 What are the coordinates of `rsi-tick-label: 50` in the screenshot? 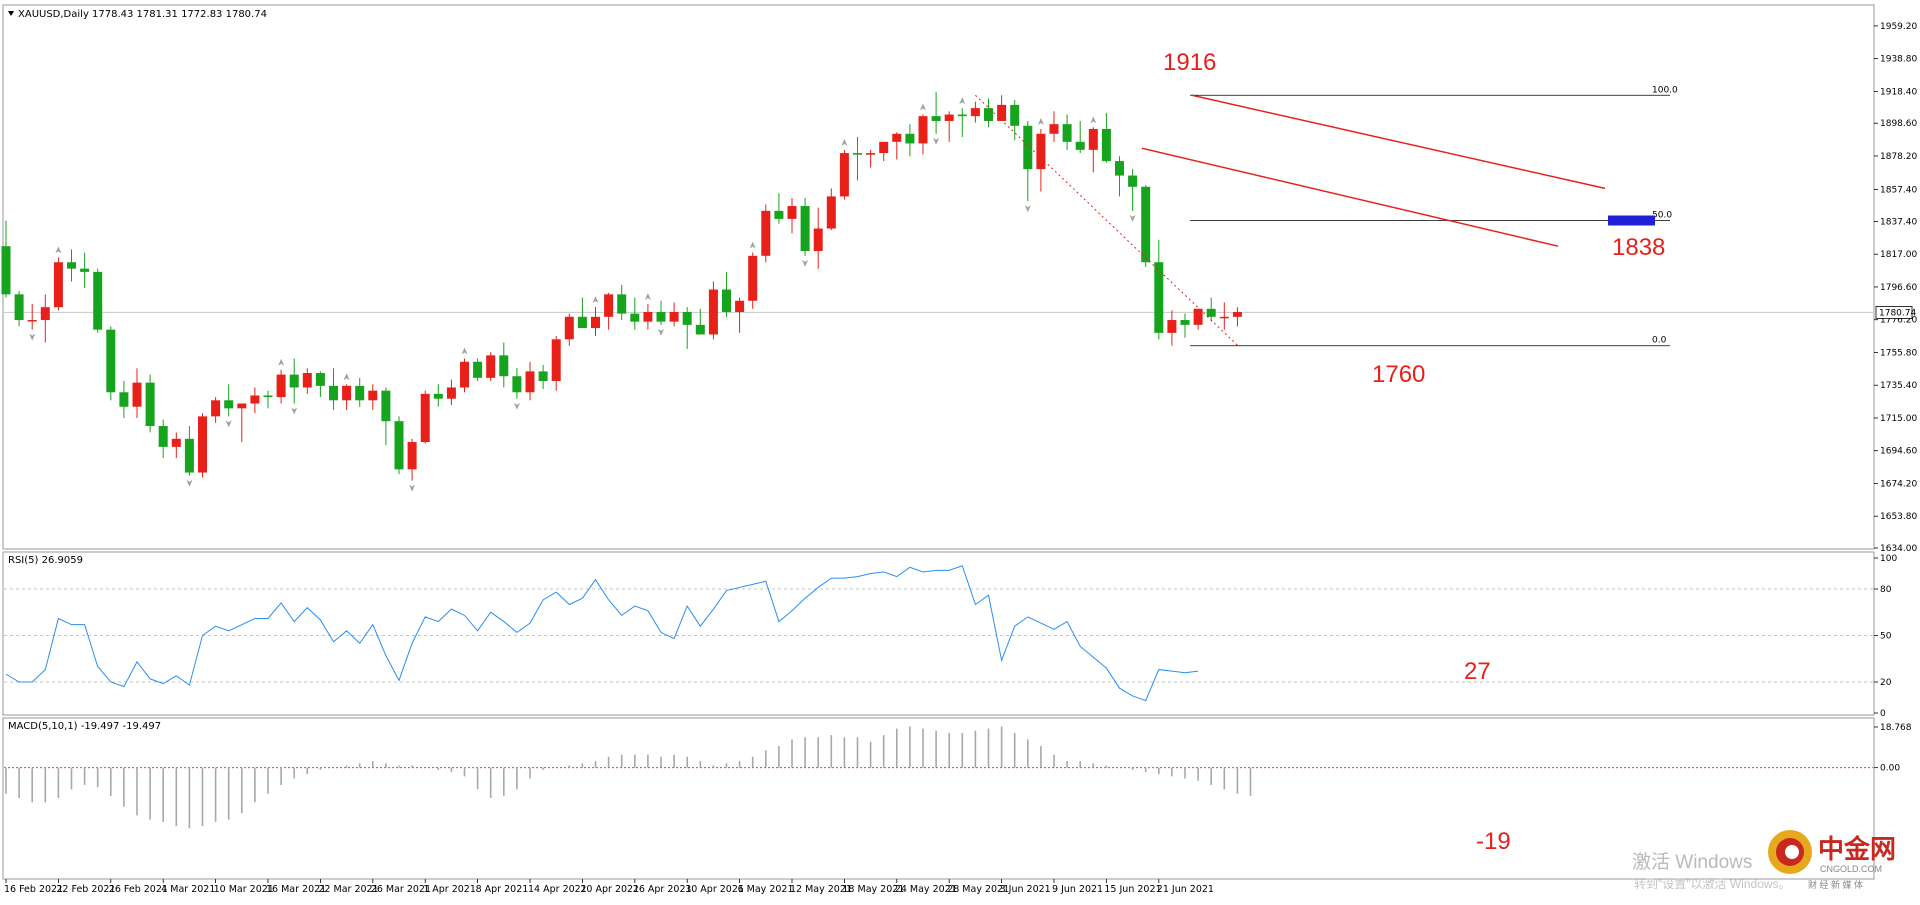 It's located at (1886, 637).